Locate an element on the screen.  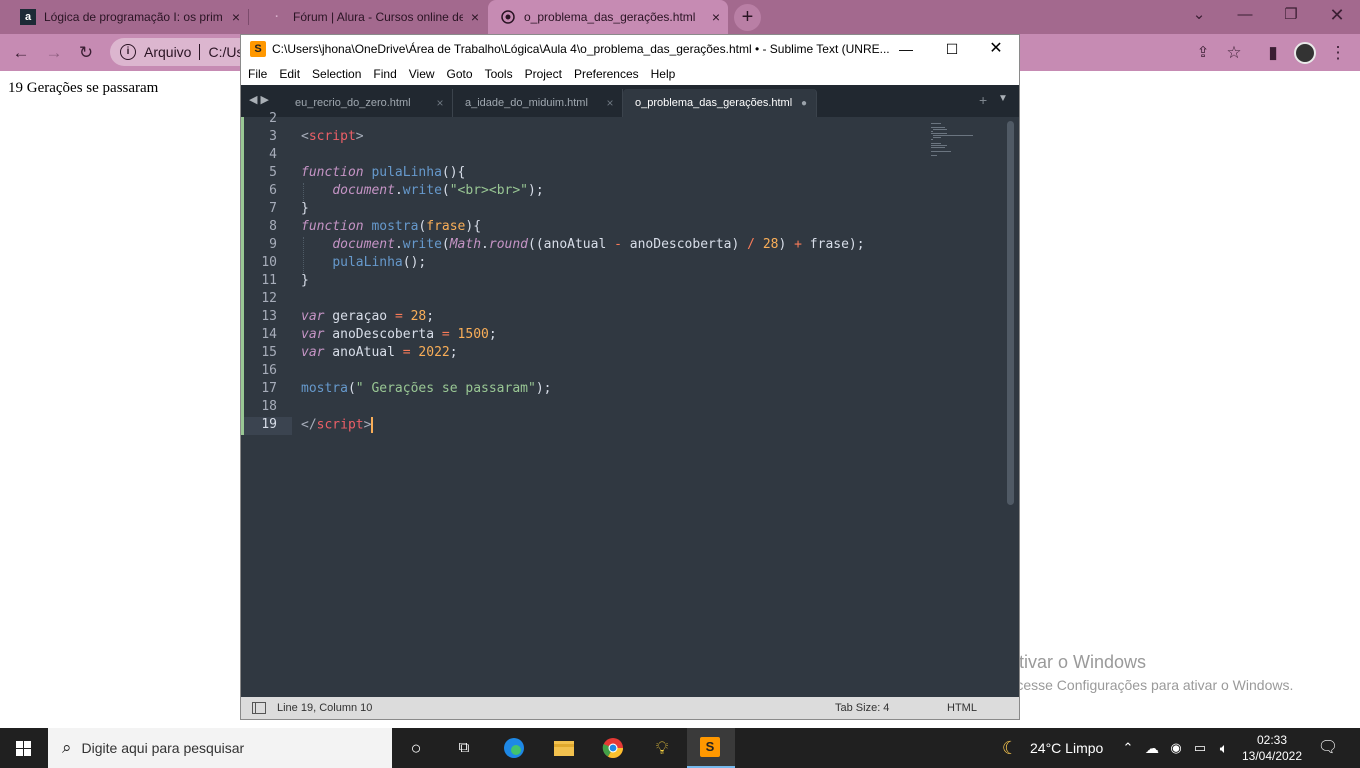
menu-find: Find is located at coordinates (384, 74).